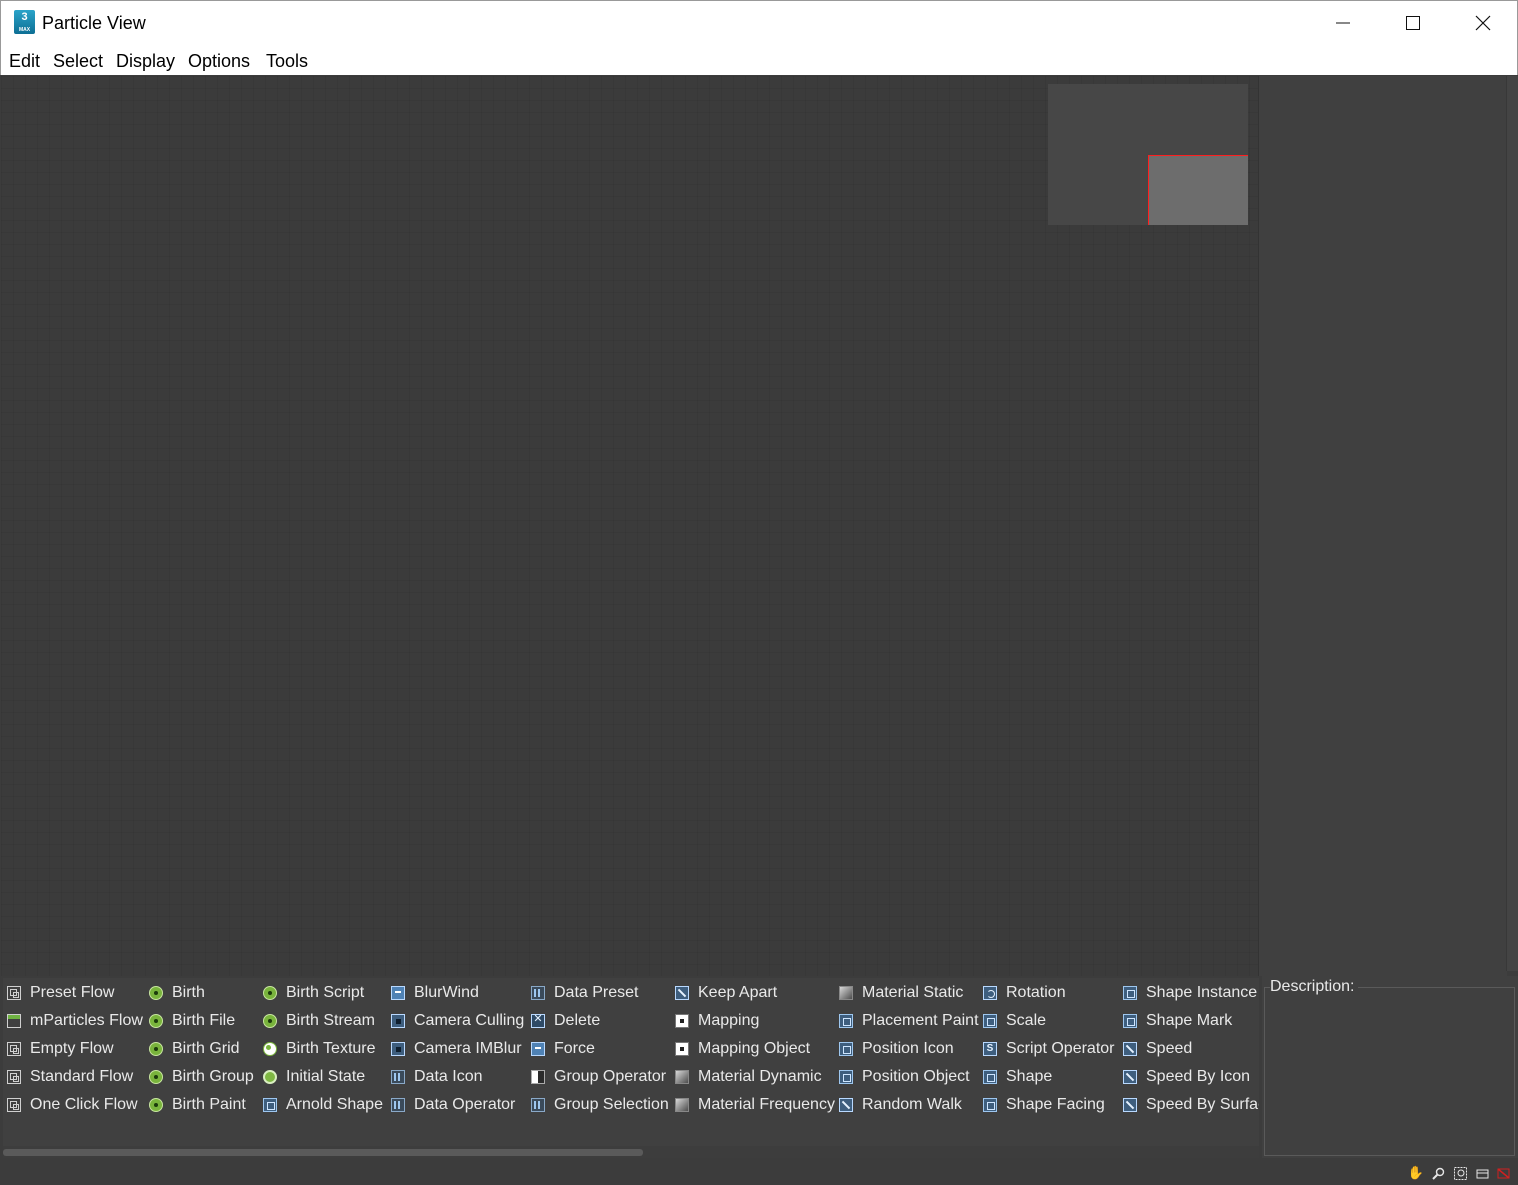  Describe the element at coordinates (72, 1048) in the screenshot. I see `depot-item-label: Empty Flow` at that location.